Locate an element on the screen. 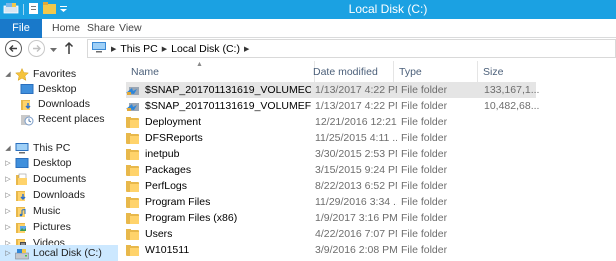  this-pc-icon is located at coordinates (99, 48).